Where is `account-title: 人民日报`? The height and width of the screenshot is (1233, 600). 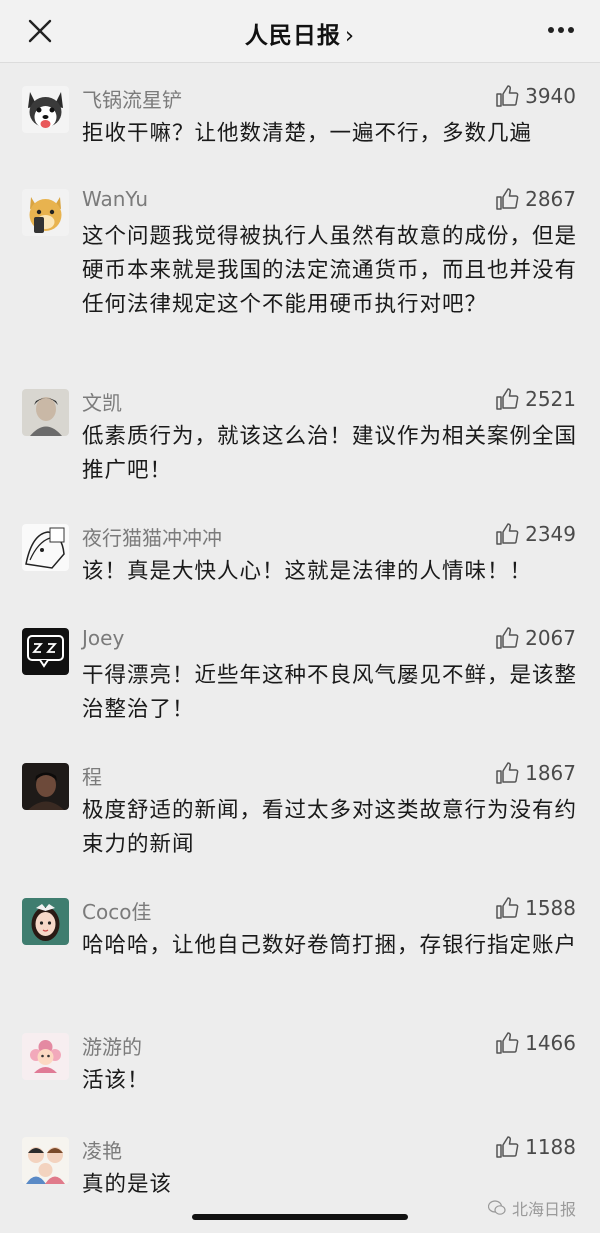
account-title: 人民日报 is located at coordinates (292, 36).